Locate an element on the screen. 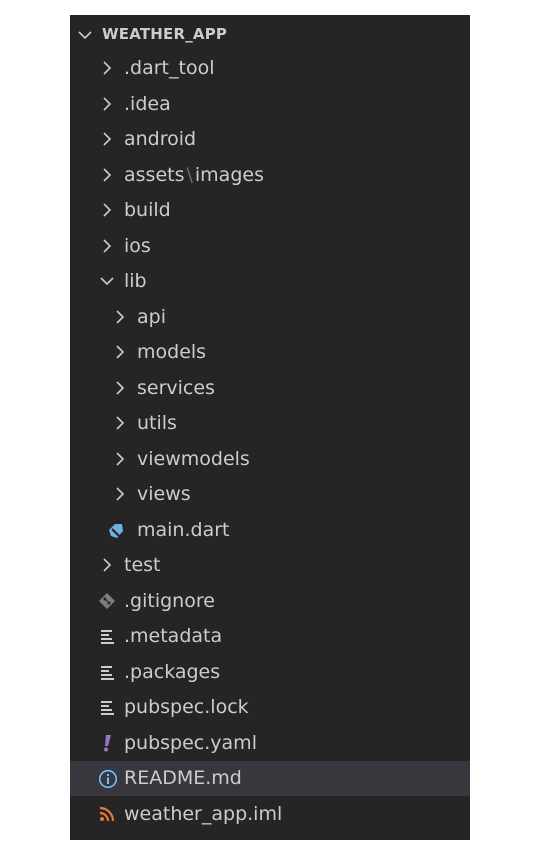 Image resolution: width=540 pixels, height=855 pixels. folder-item-android: android is located at coordinates (270, 139).